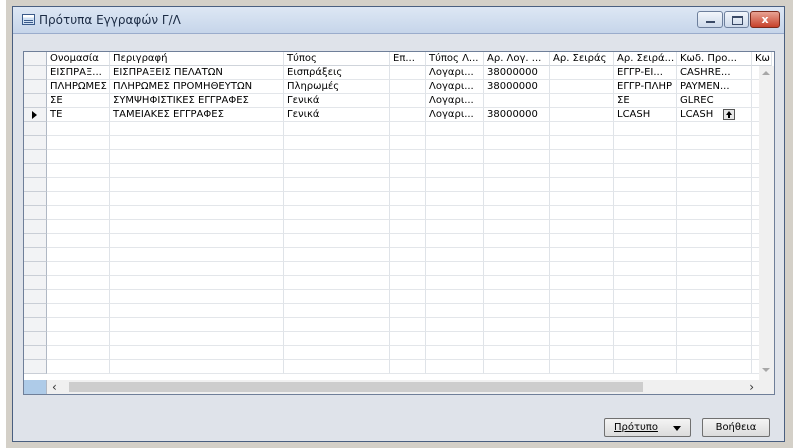  I want to click on table-cell: LCASH, so click(645, 115).